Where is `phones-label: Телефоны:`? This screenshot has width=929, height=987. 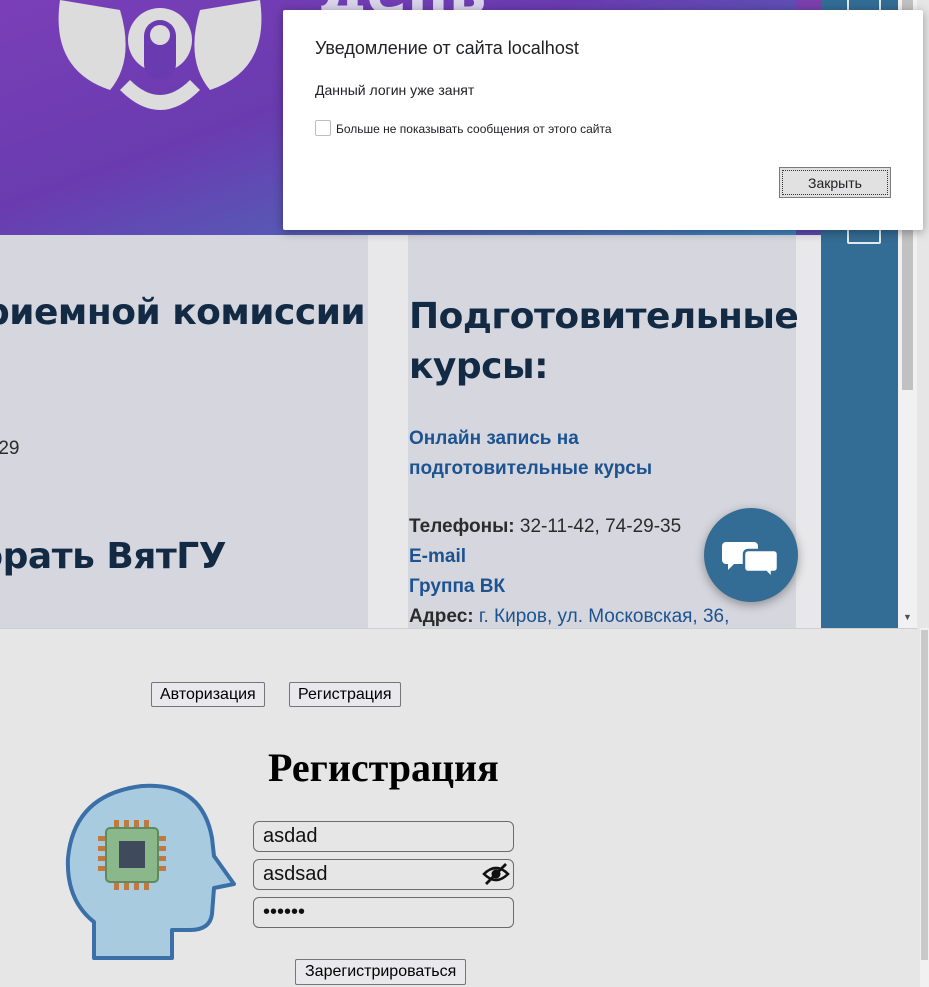
phones-label: Телефоны: is located at coordinates (462, 526).